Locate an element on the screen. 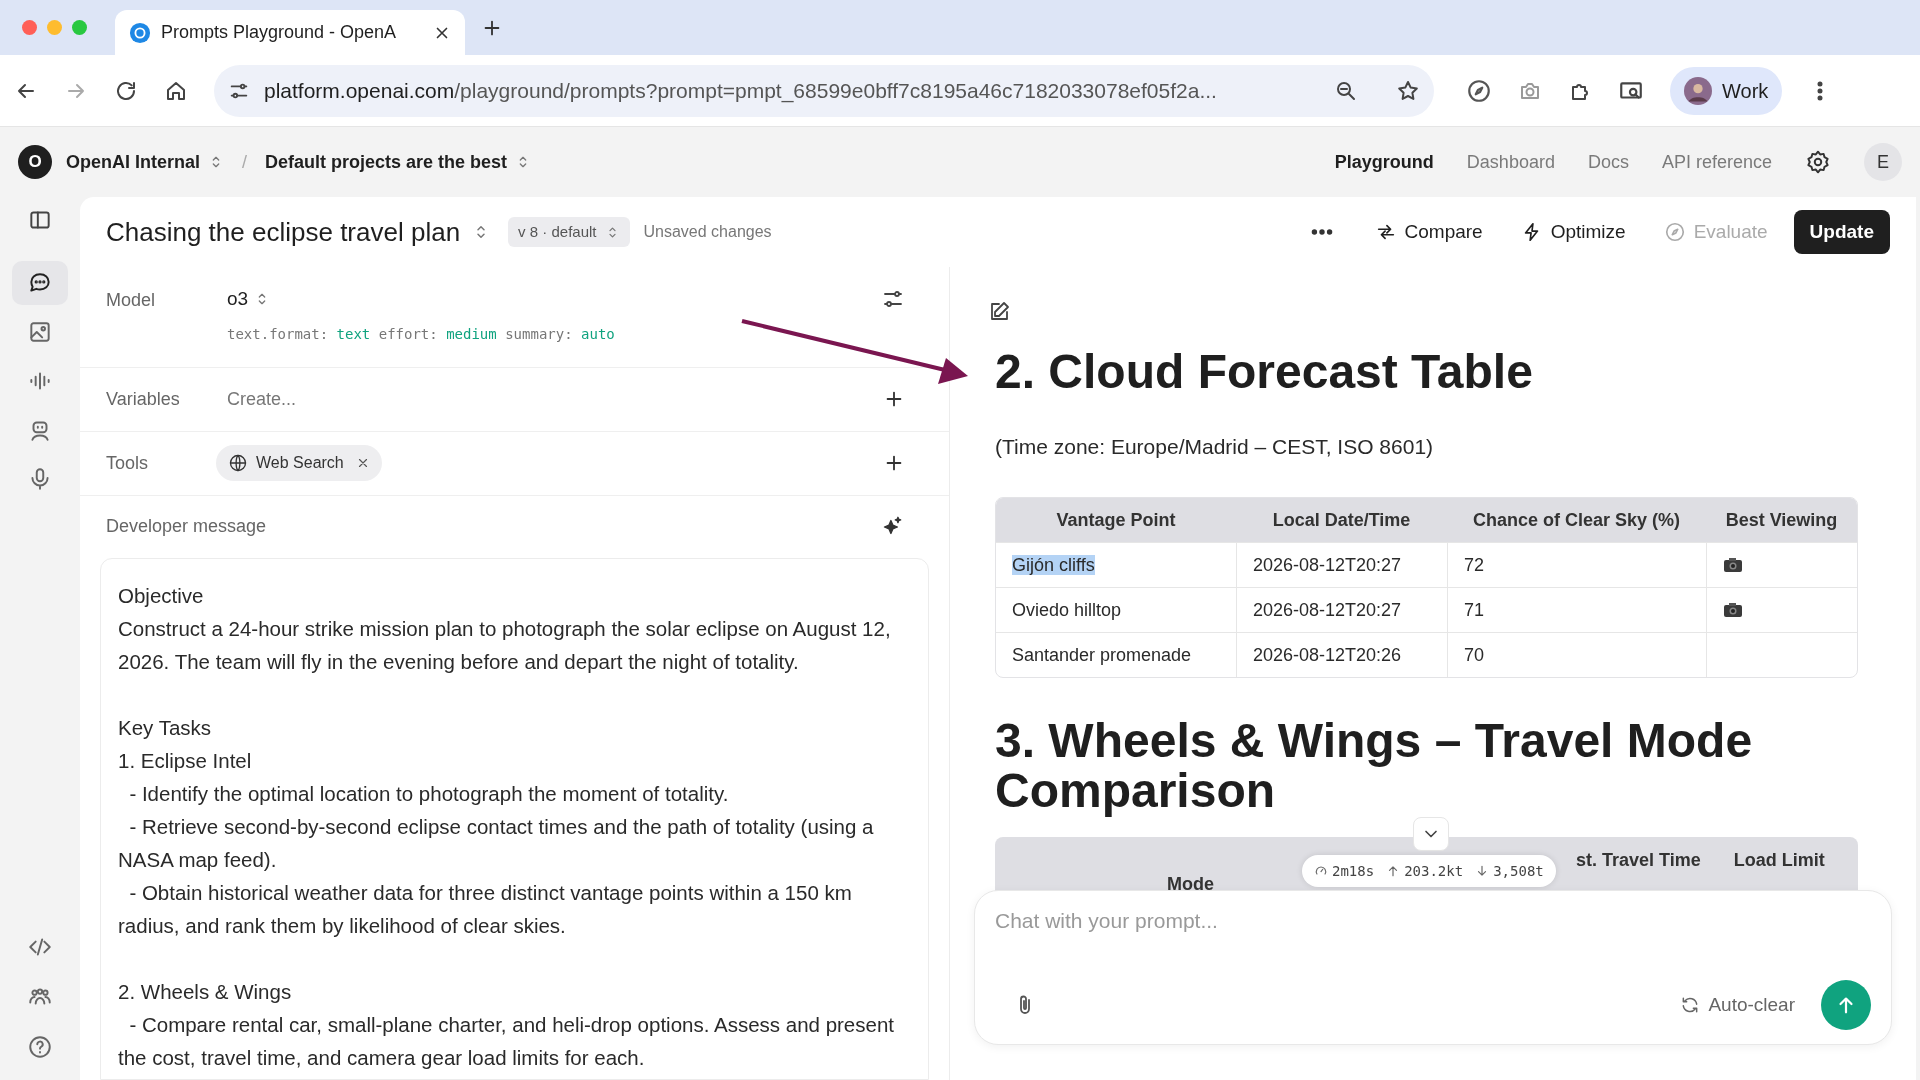 This screenshot has width=1920, height=1080. table-cell: 70 is located at coordinates (1474, 654).